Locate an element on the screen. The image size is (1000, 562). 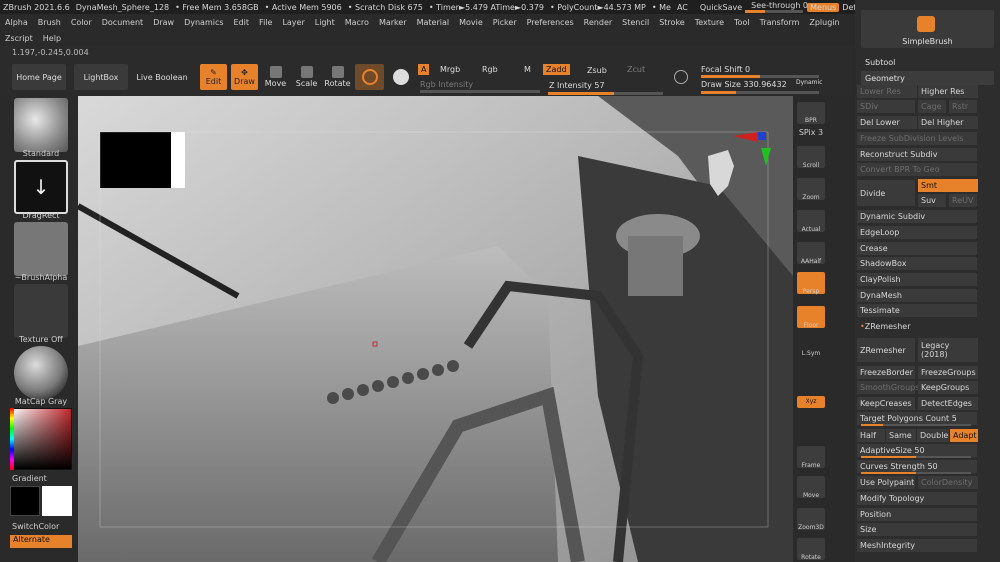
brush-alpha-thumb is located at coordinates (41, 249).